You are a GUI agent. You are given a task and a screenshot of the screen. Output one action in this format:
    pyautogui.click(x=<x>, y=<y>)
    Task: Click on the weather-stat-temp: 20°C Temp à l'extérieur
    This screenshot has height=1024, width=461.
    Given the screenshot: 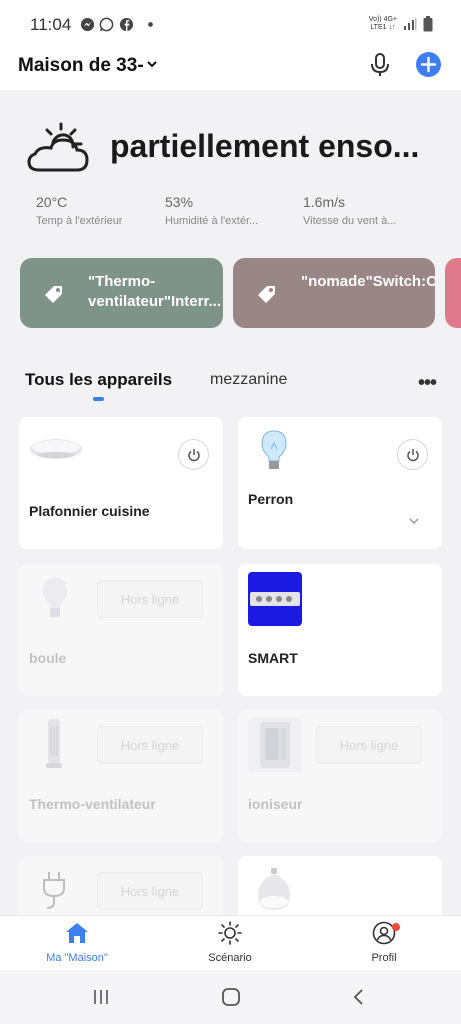 What is the action you would take?
    pyautogui.click(x=79, y=210)
    